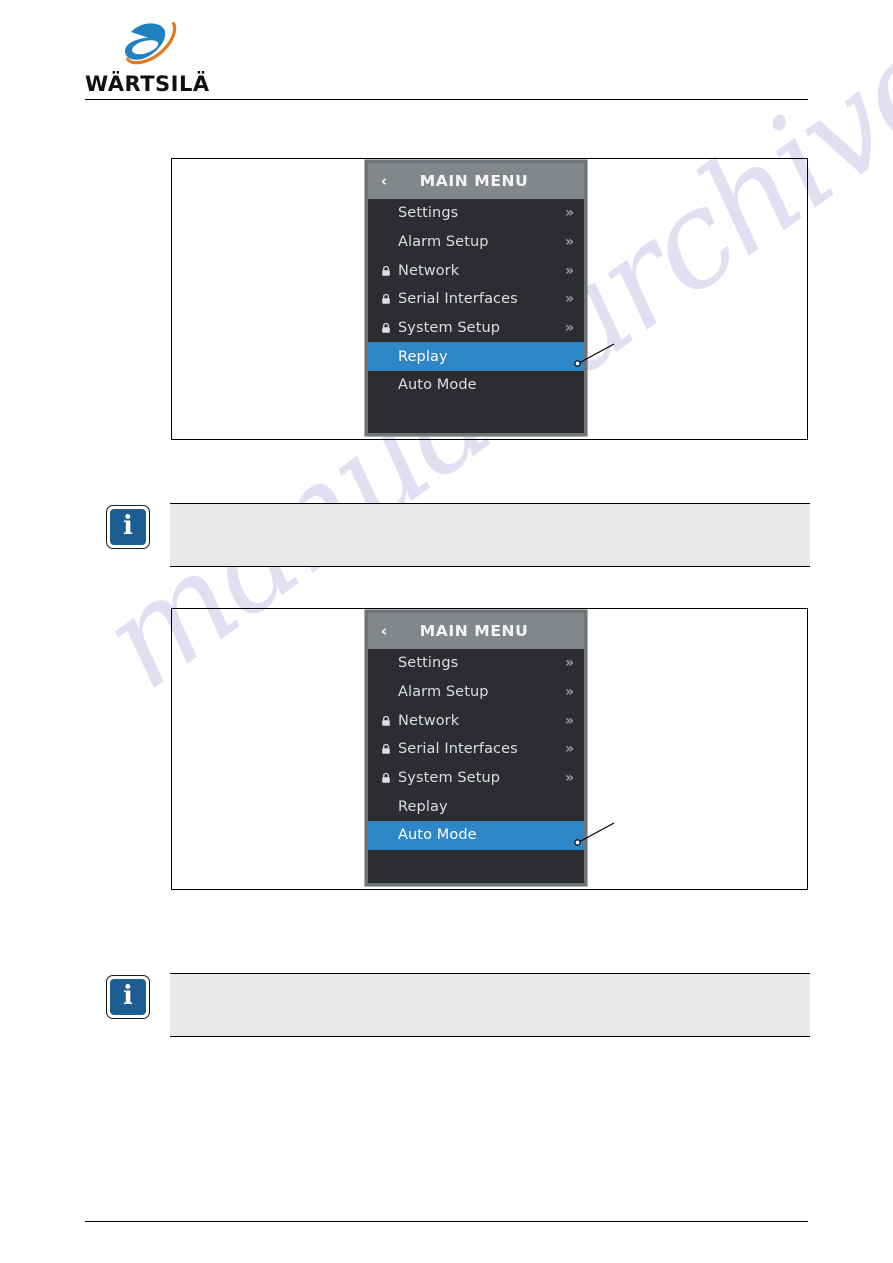 This screenshot has height=1263, width=893. I want to click on header-divider, so click(446, 99).